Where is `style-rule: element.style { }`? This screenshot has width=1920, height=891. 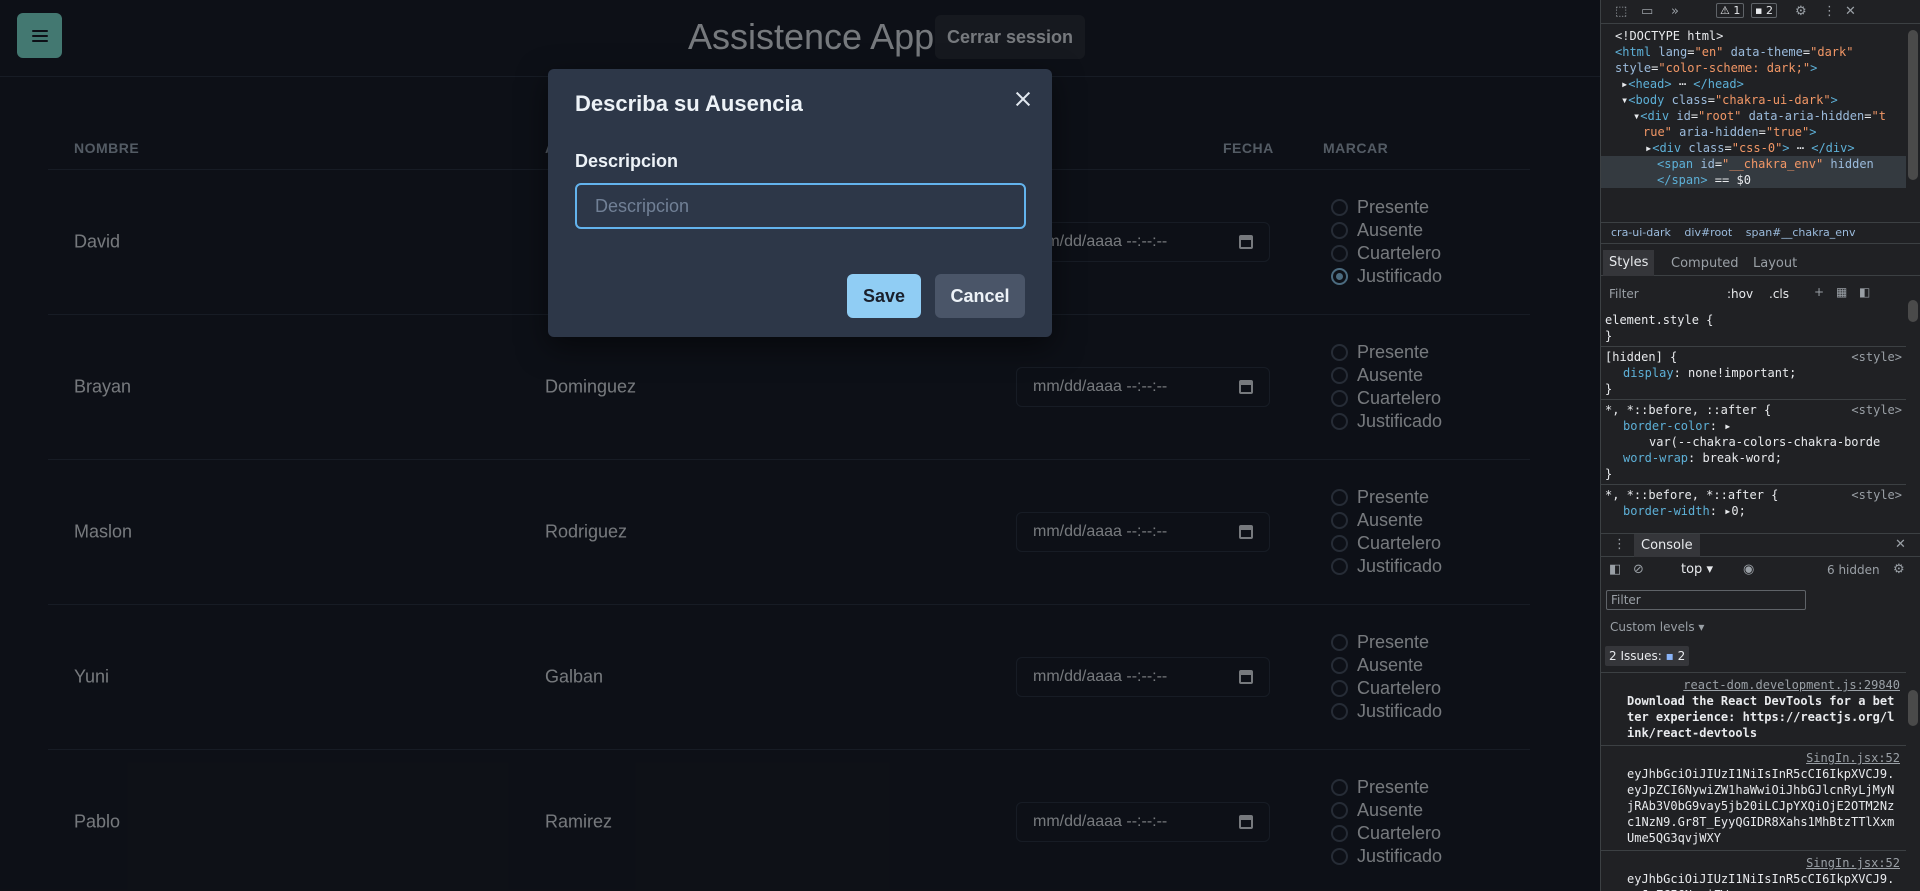 style-rule: element.style { } is located at coordinates (1753, 328).